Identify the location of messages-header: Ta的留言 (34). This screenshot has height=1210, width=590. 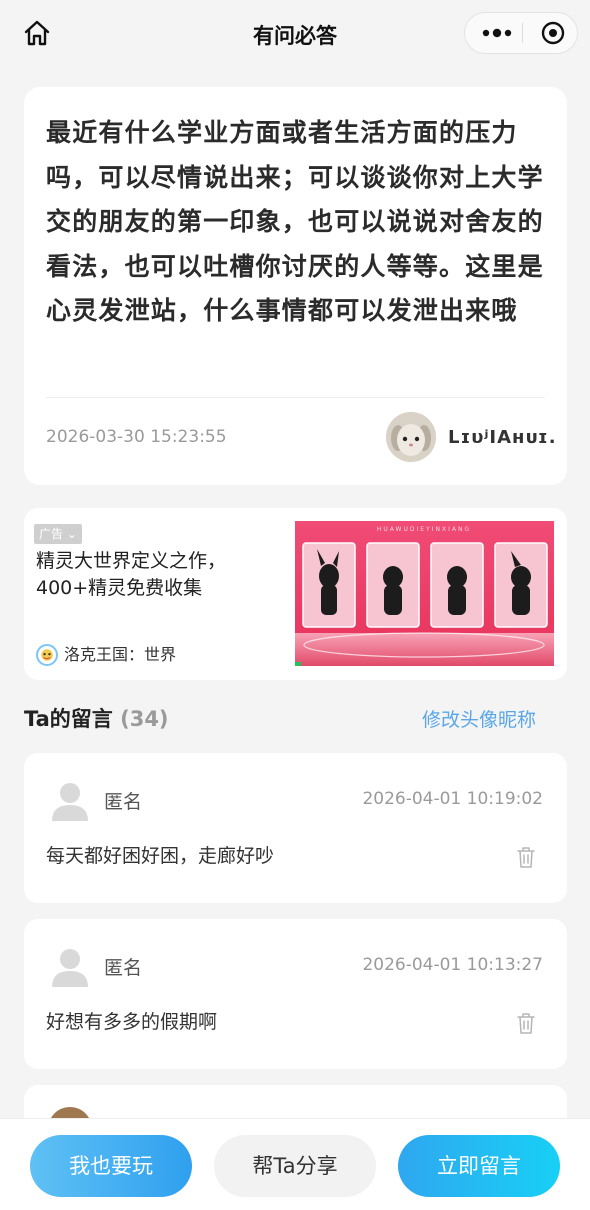
(96, 718).